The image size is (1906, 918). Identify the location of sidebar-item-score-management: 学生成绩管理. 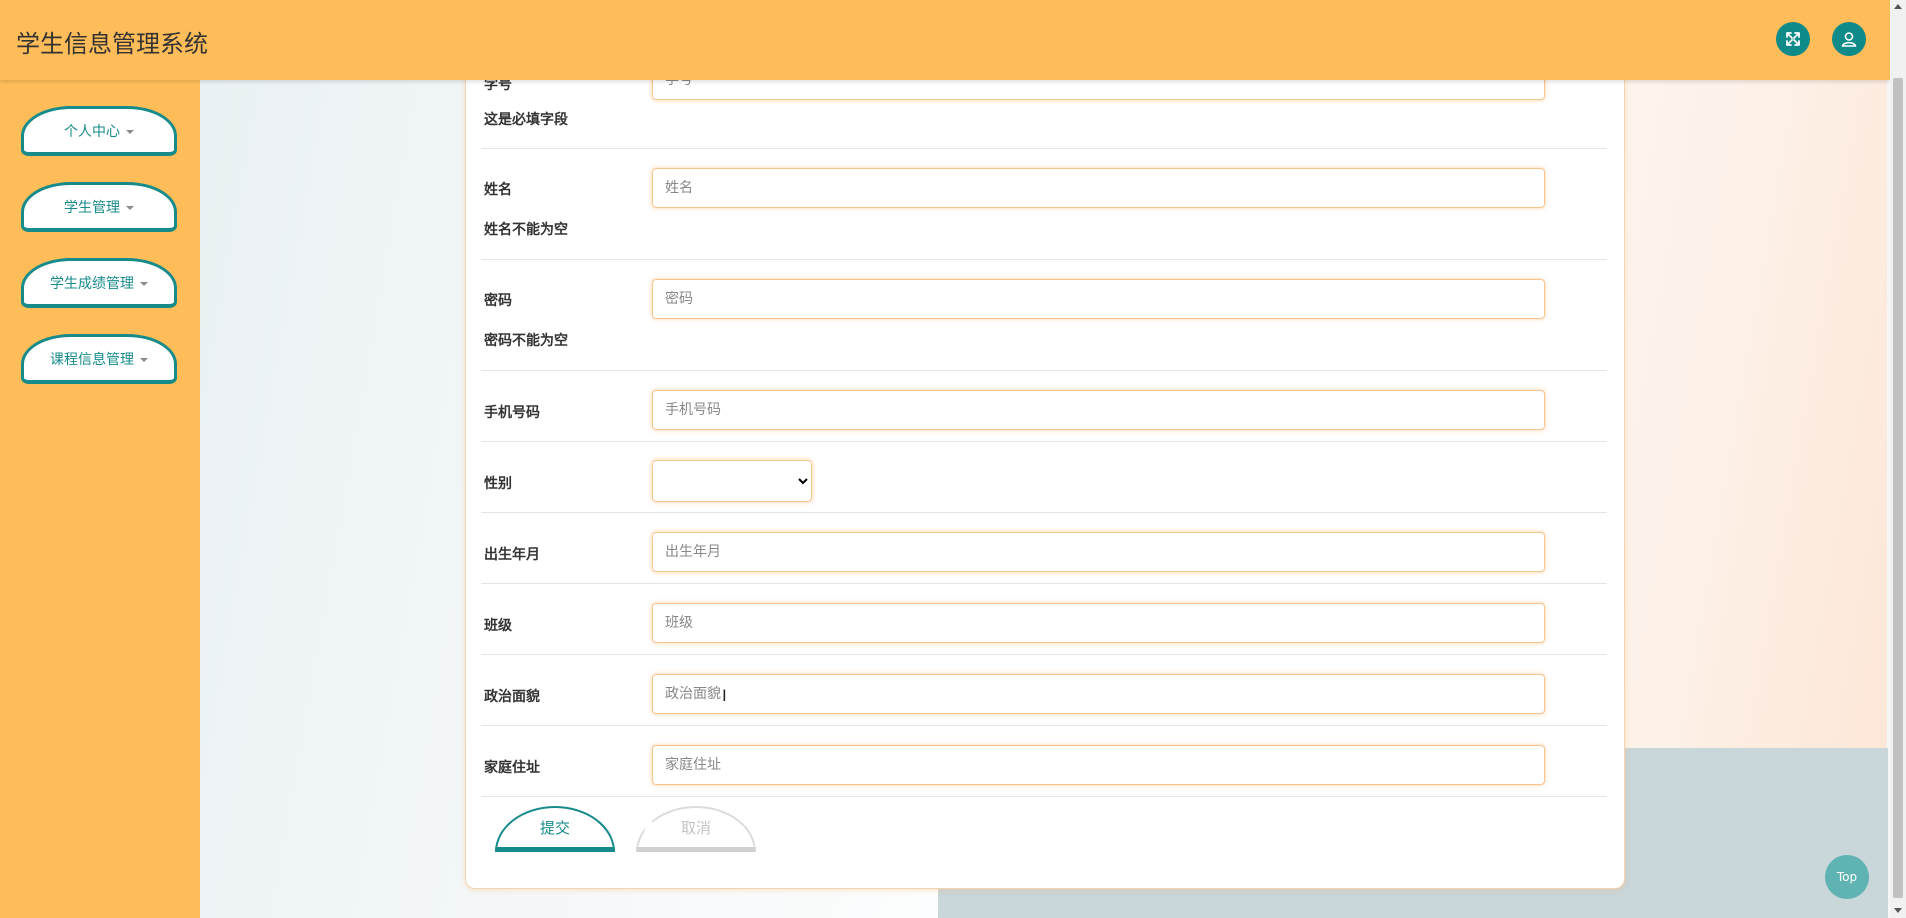
(99, 283).